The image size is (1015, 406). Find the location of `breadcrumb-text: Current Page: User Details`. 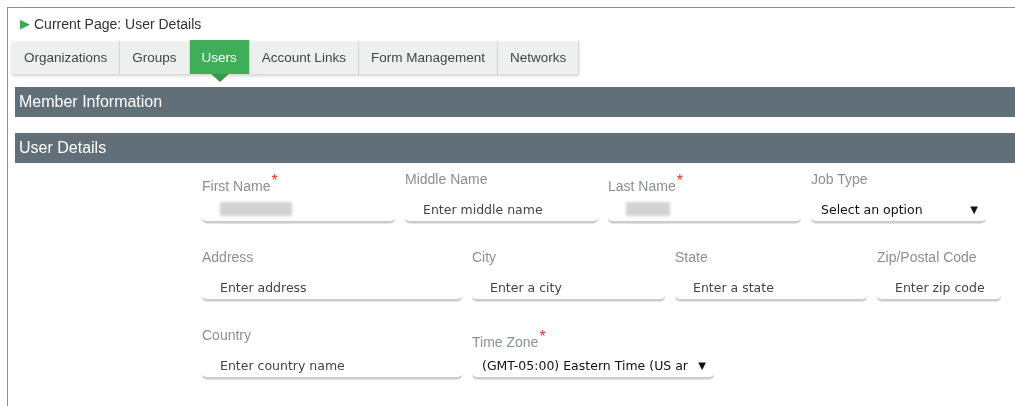

breadcrumb-text: Current Page: User Details is located at coordinates (118, 23).